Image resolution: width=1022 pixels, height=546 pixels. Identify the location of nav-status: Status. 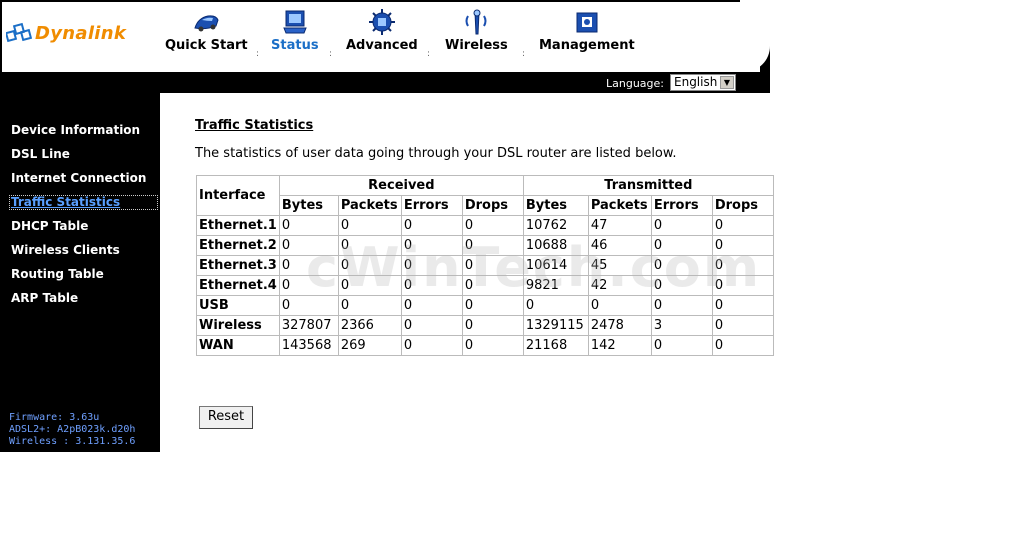
(295, 30).